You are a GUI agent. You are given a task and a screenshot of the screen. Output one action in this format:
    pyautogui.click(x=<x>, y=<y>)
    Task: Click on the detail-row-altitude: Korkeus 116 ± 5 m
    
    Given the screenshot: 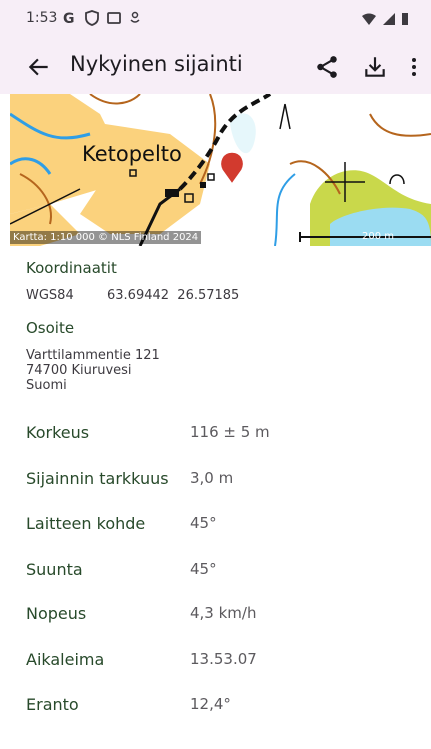 What is the action you would take?
    pyautogui.click(x=226, y=433)
    